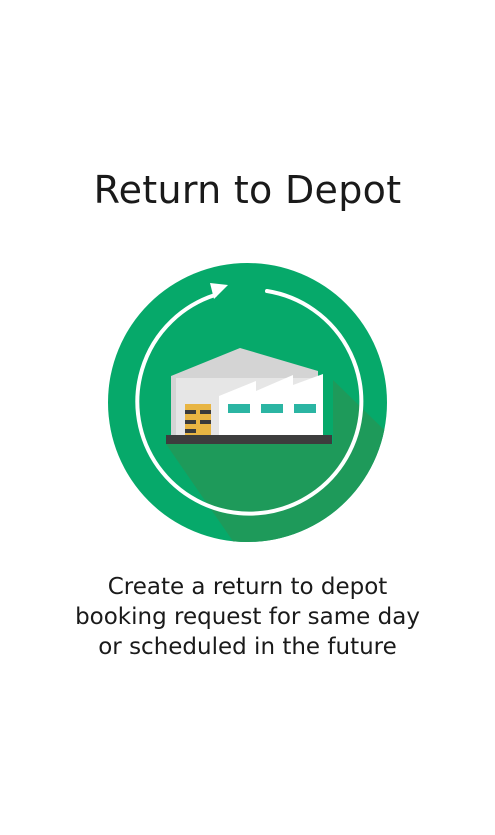 This screenshot has height=835, width=495. Describe the element at coordinates (249, 439) in the screenshot. I see `ground-strip` at that location.